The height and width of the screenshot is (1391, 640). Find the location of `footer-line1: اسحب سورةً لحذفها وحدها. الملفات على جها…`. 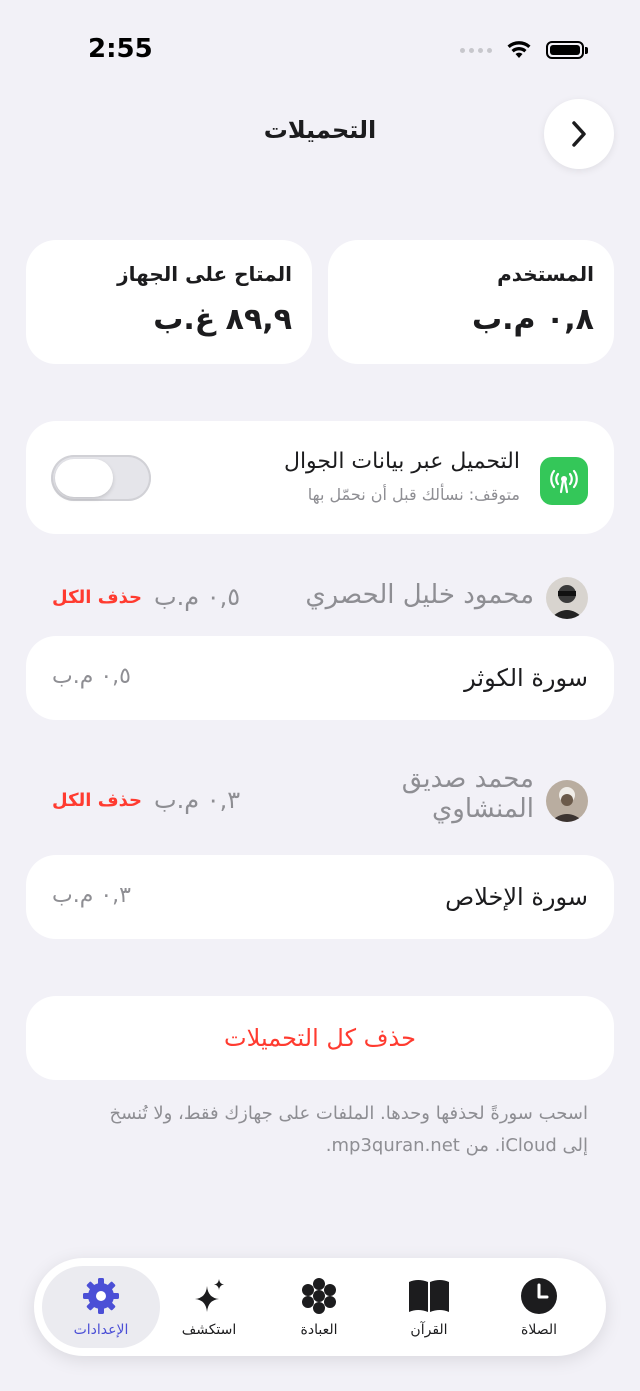

footer-line1: اسحب سورةً لحذفها وحدها. الملفات على جها… is located at coordinates (349, 1113).